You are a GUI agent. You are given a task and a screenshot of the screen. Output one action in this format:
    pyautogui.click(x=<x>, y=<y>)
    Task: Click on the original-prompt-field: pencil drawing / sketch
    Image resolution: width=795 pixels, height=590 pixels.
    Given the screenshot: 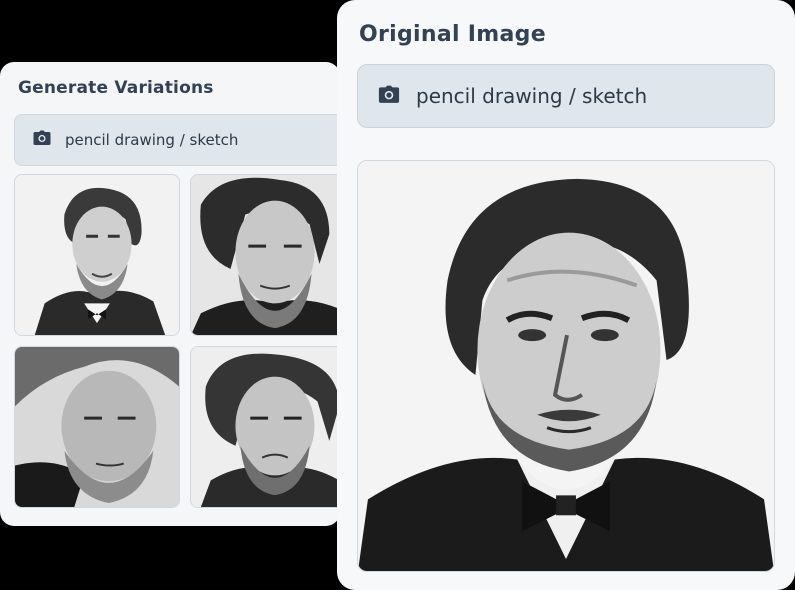 What is the action you would take?
    pyautogui.click(x=566, y=96)
    